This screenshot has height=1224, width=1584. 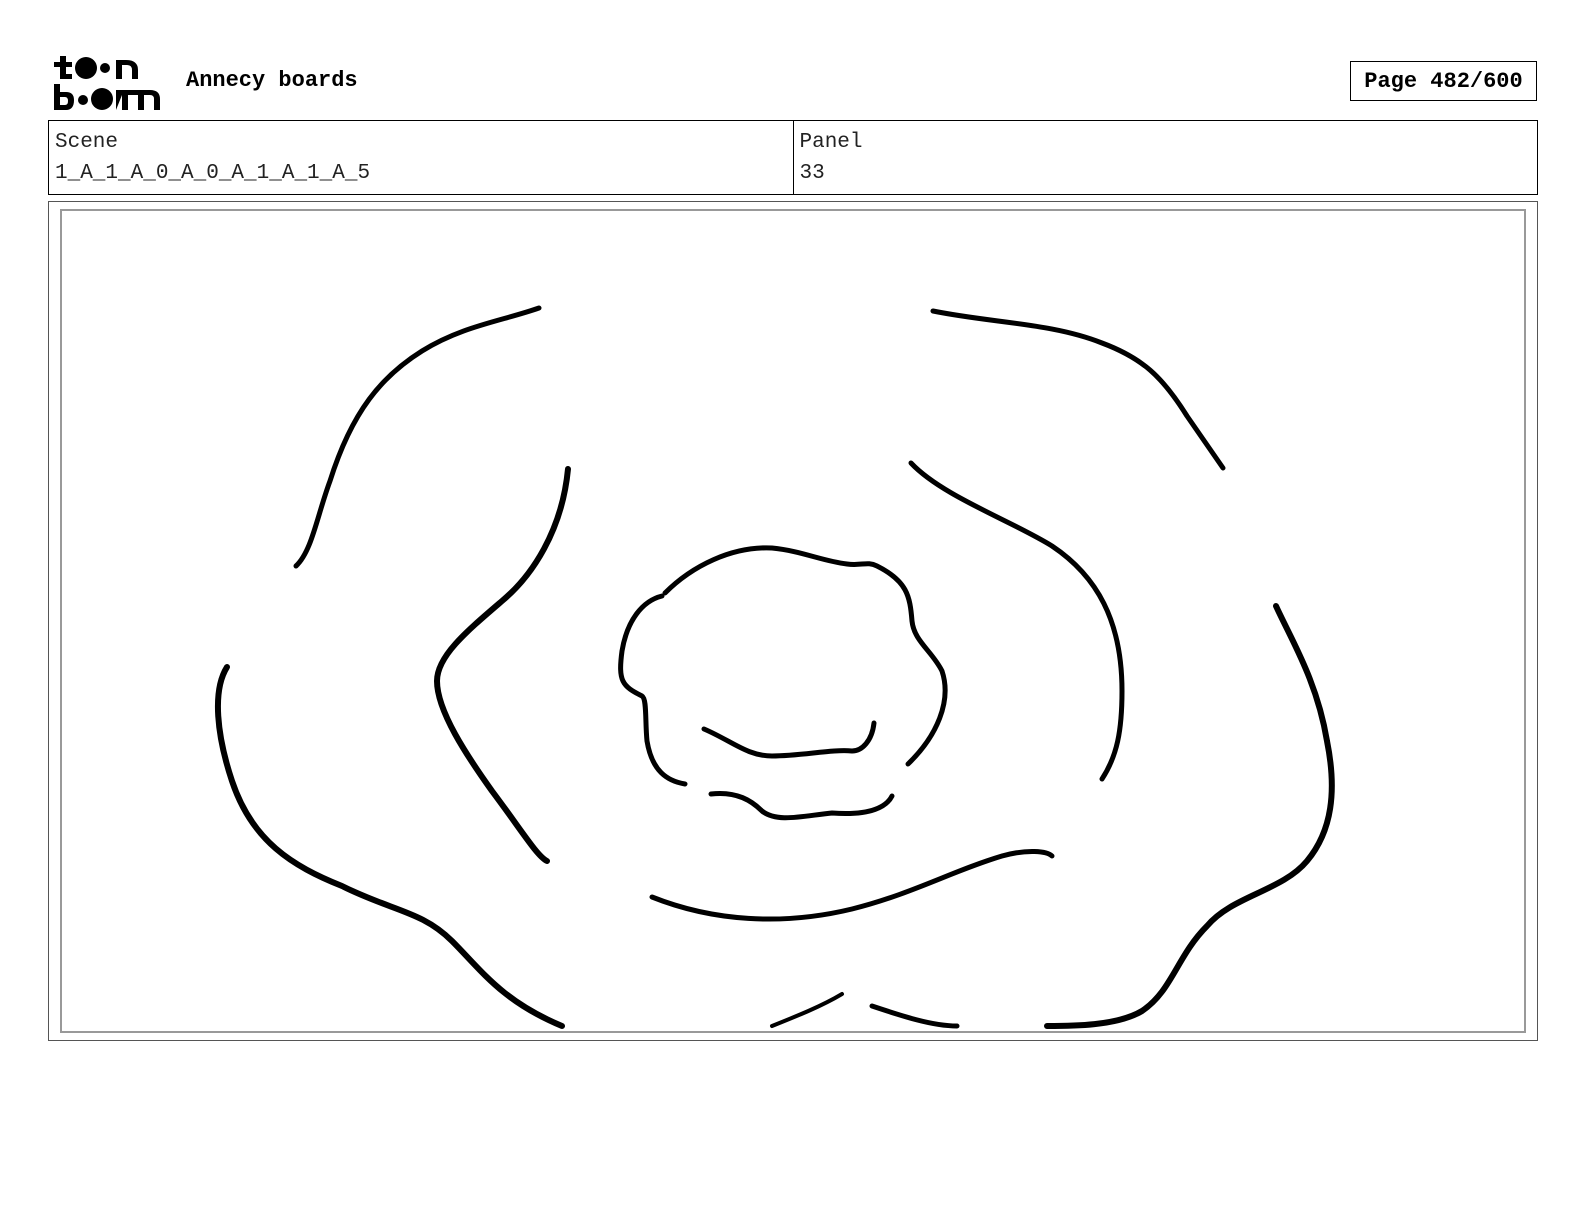 What do you see at coordinates (831, 142) in the screenshot?
I see `panel-label: Panel` at bounding box center [831, 142].